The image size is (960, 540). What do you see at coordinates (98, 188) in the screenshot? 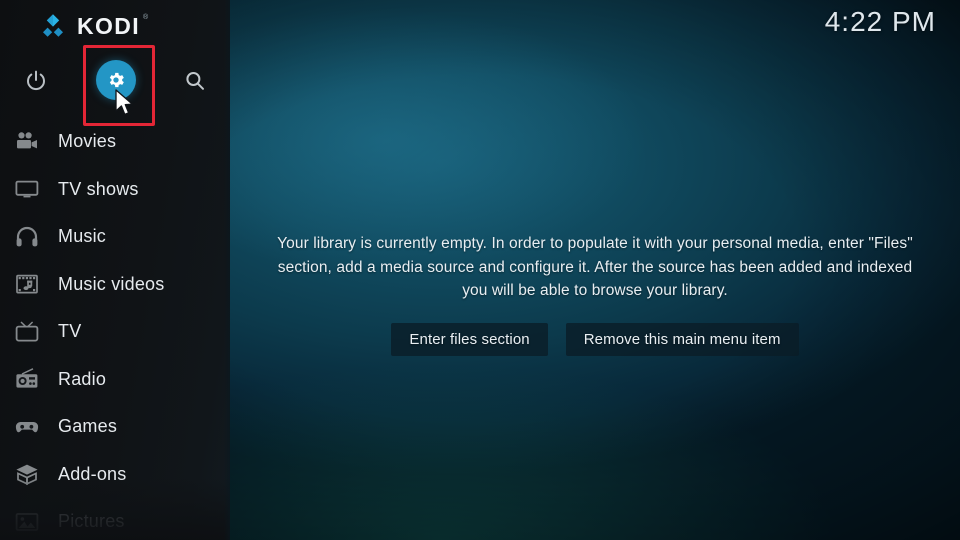
I see `sidebar-item-label: TV shows` at bounding box center [98, 188].